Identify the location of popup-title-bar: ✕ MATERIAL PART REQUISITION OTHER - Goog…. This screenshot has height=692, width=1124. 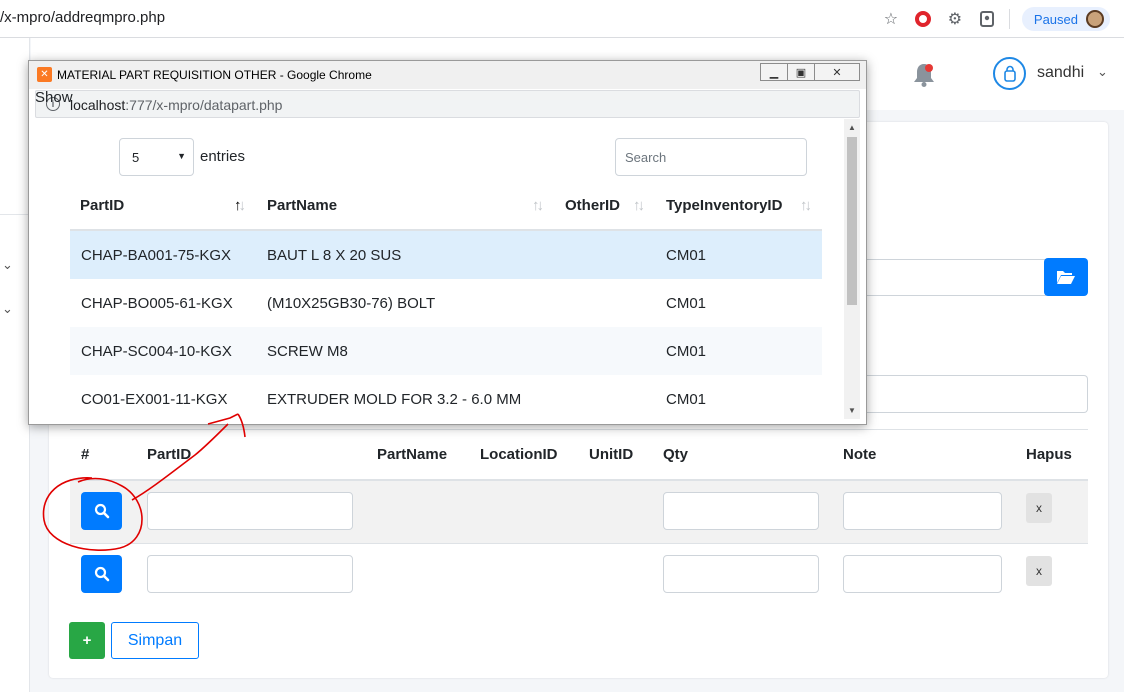
(447, 75).